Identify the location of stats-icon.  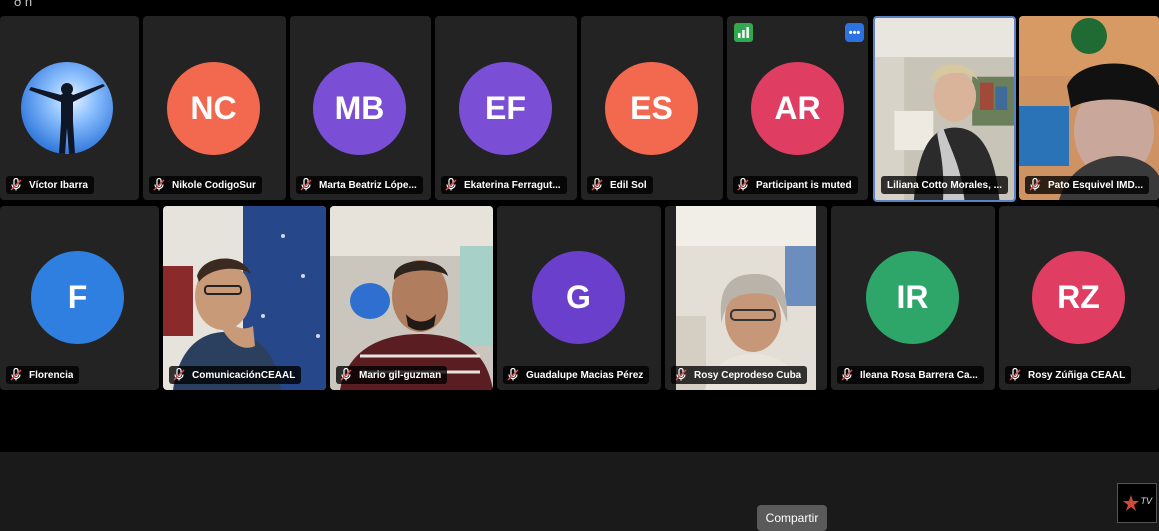
(743, 32).